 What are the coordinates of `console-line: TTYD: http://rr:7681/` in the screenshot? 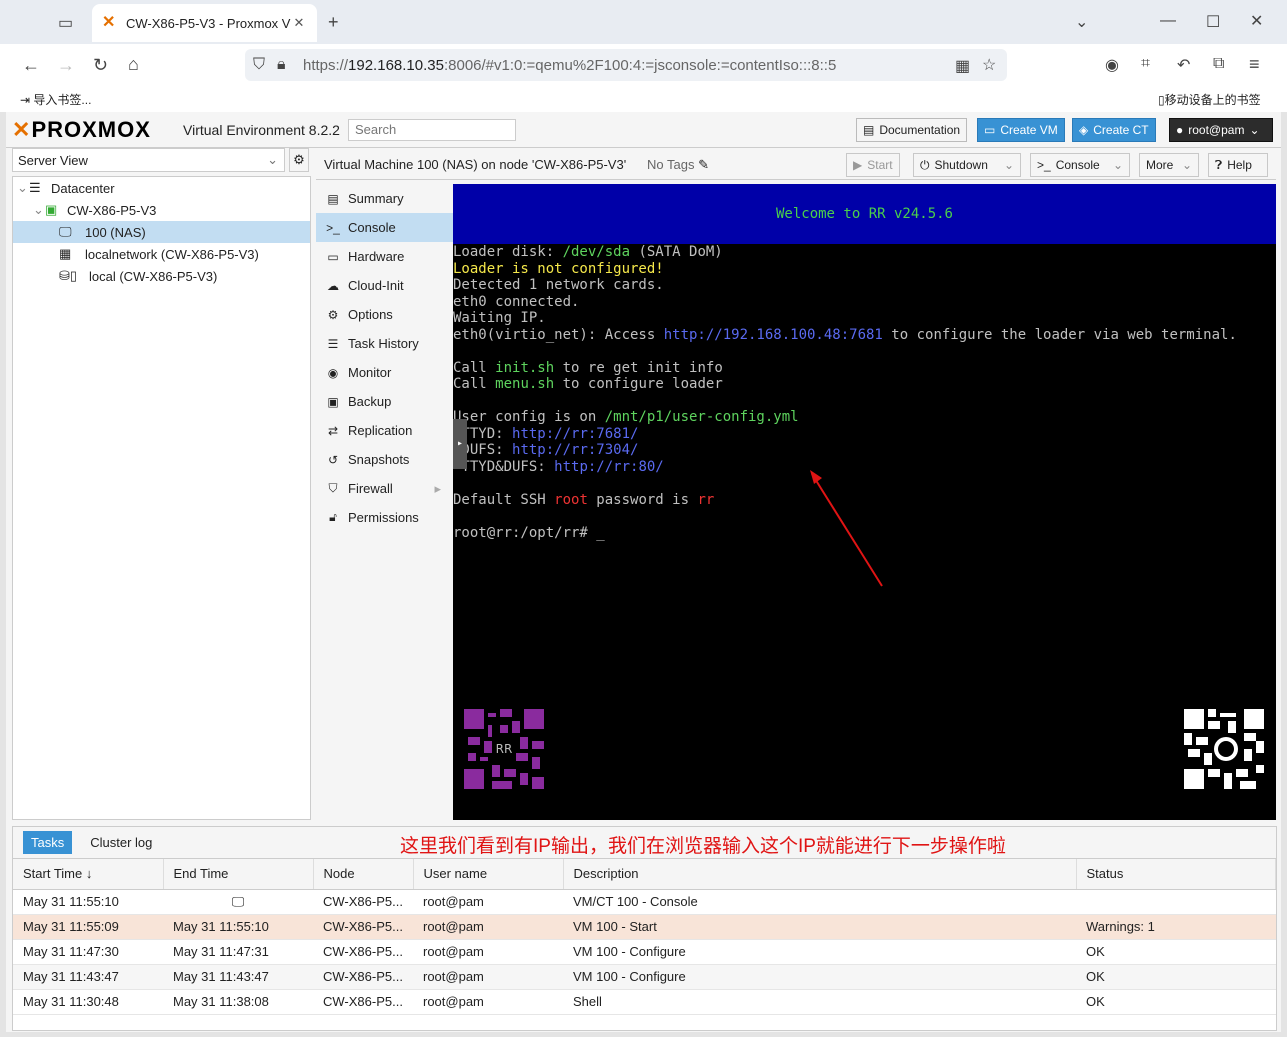 It's located at (546, 433).